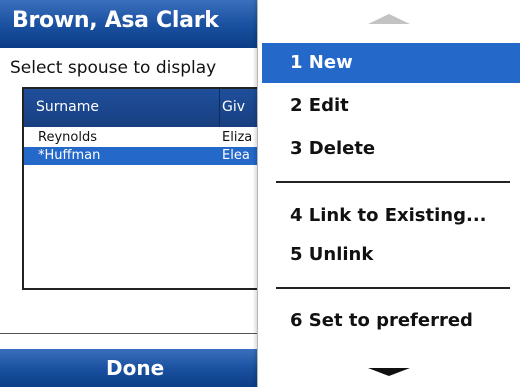  Describe the element at coordinates (67, 137) in the screenshot. I see `cell-surname: Reynolds` at that location.